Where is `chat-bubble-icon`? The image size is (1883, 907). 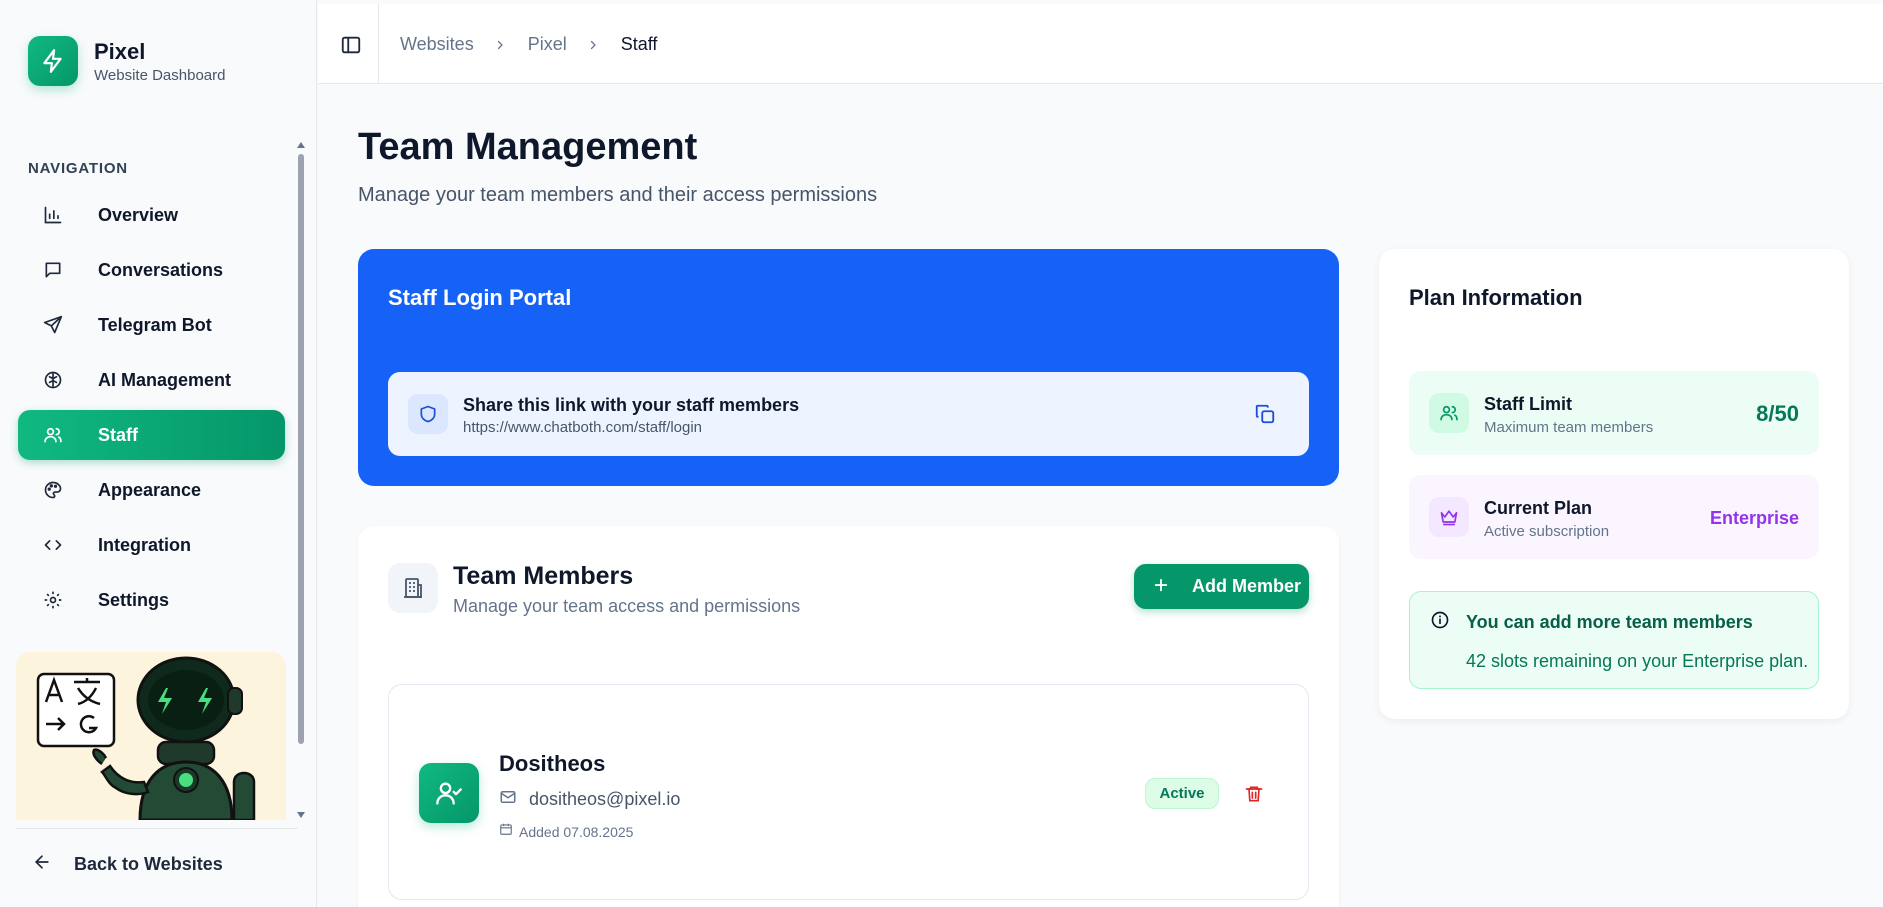
chat-bubble-icon is located at coordinates (53, 270).